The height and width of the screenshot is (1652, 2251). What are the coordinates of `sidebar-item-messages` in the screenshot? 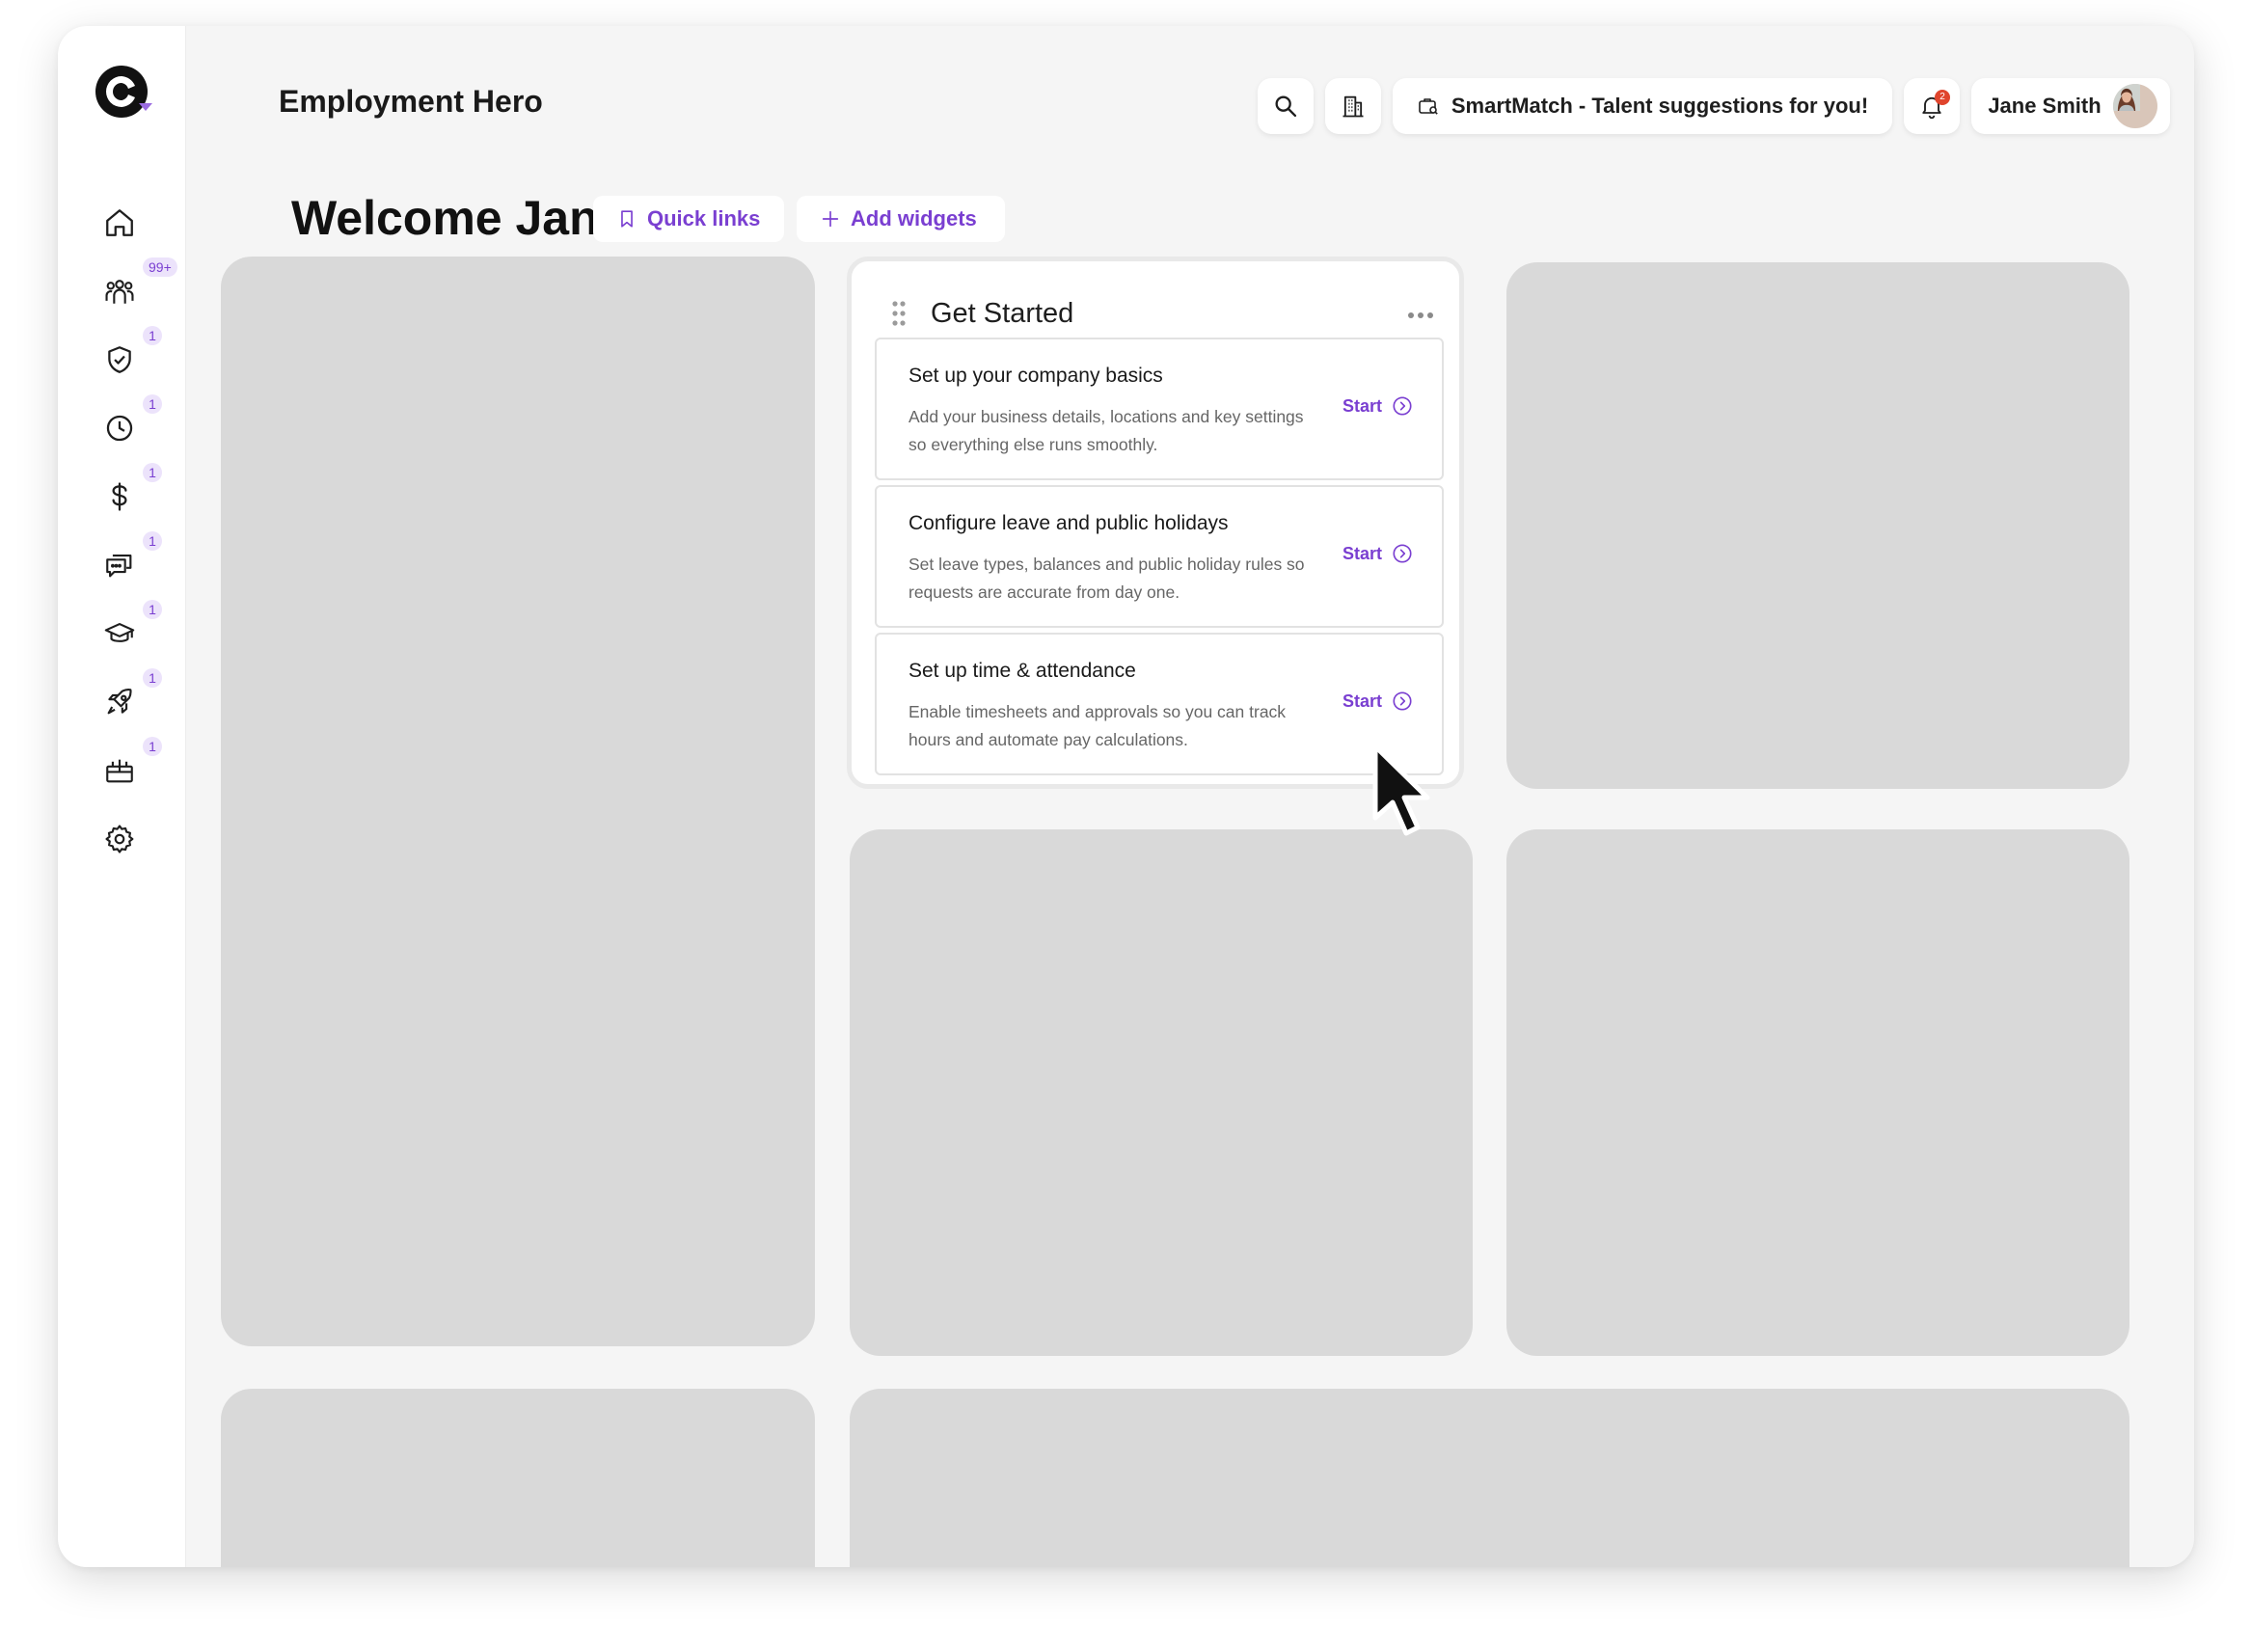 It's located at (119, 565).